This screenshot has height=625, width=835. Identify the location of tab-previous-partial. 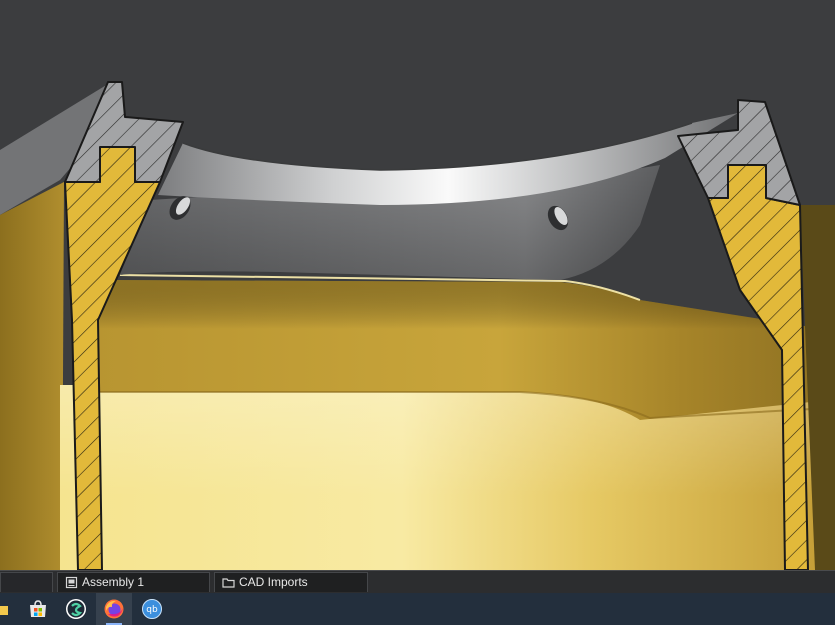
(26, 582).